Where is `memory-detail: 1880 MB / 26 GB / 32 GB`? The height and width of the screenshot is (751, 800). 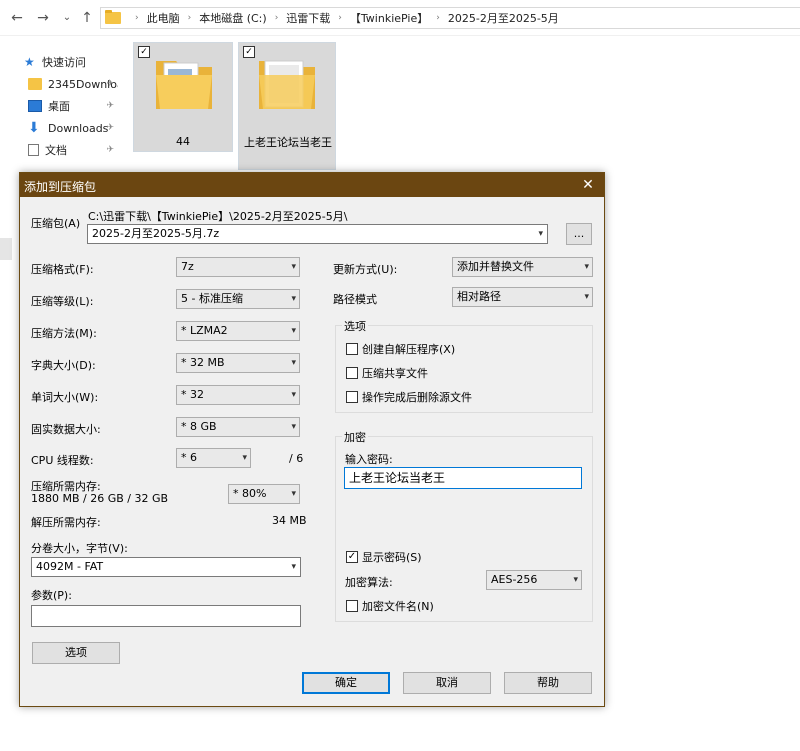 memory-detail: 1880 MB / 26 GB / 32 GB is located at coordinates (100, 498).